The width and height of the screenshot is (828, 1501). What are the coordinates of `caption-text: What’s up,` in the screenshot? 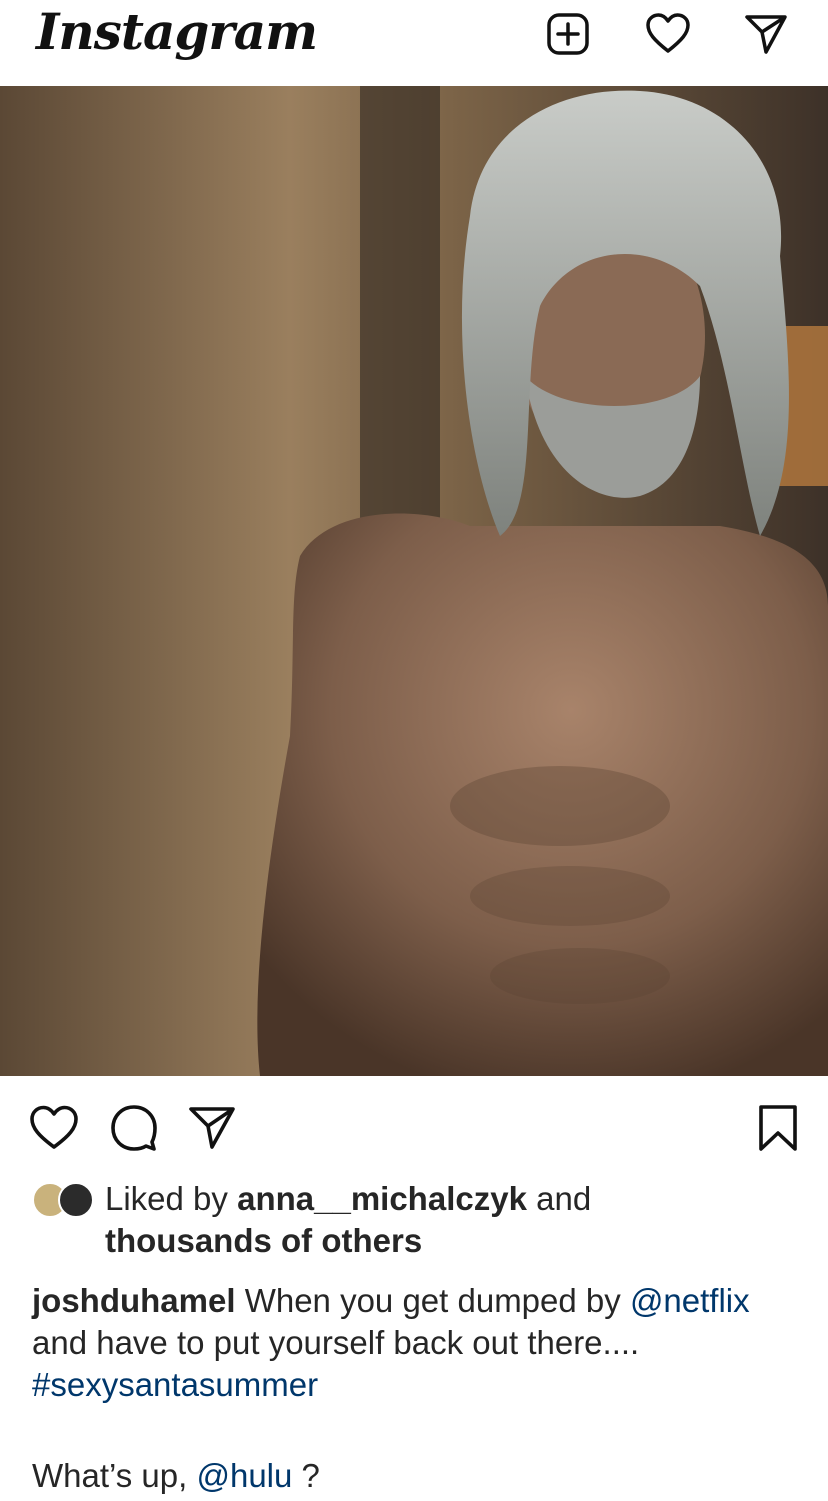 It's located at (114, 1475).